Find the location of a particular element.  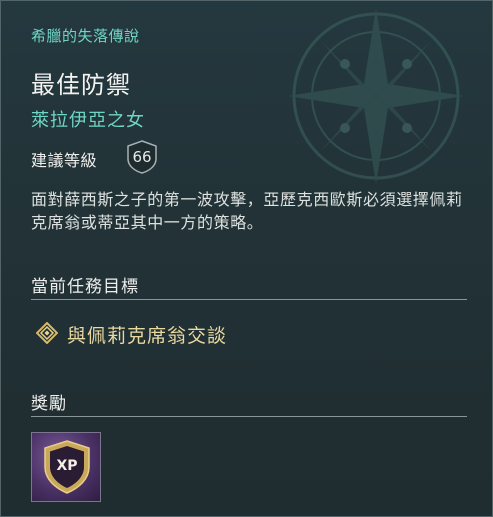

quest-diamond-icon is located at coordinates (47, 333).